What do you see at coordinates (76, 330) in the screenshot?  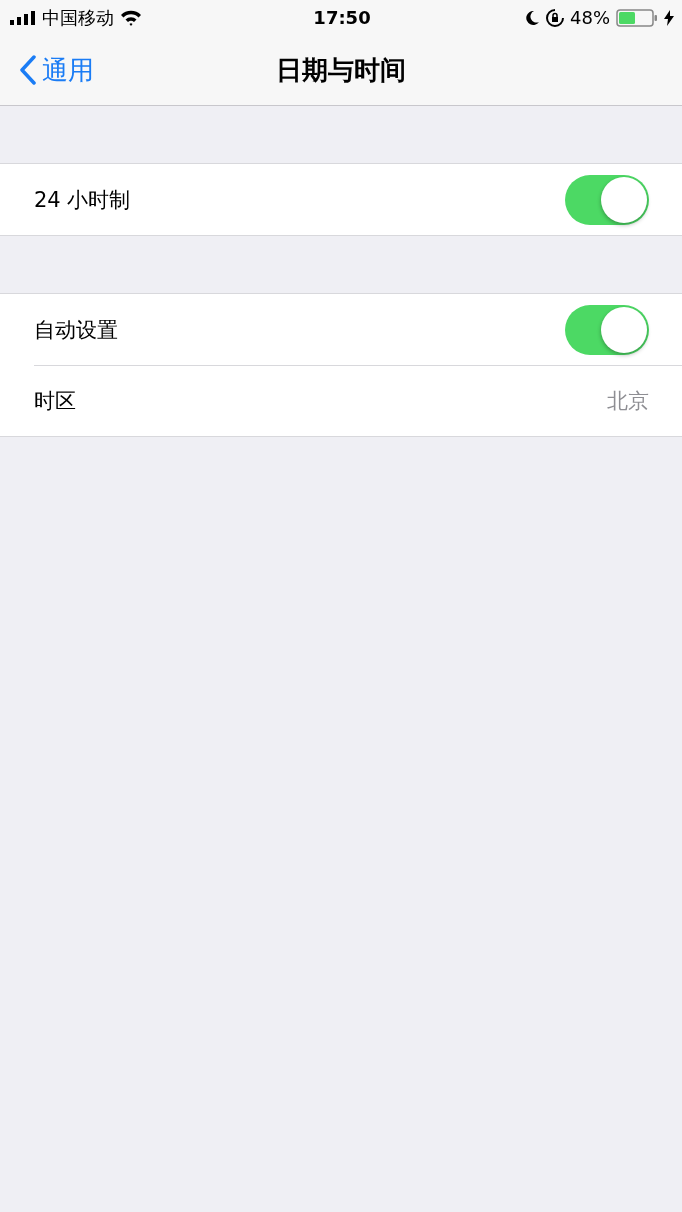 I see `setting-label: 自动设置` at bounding box center [76, 330].